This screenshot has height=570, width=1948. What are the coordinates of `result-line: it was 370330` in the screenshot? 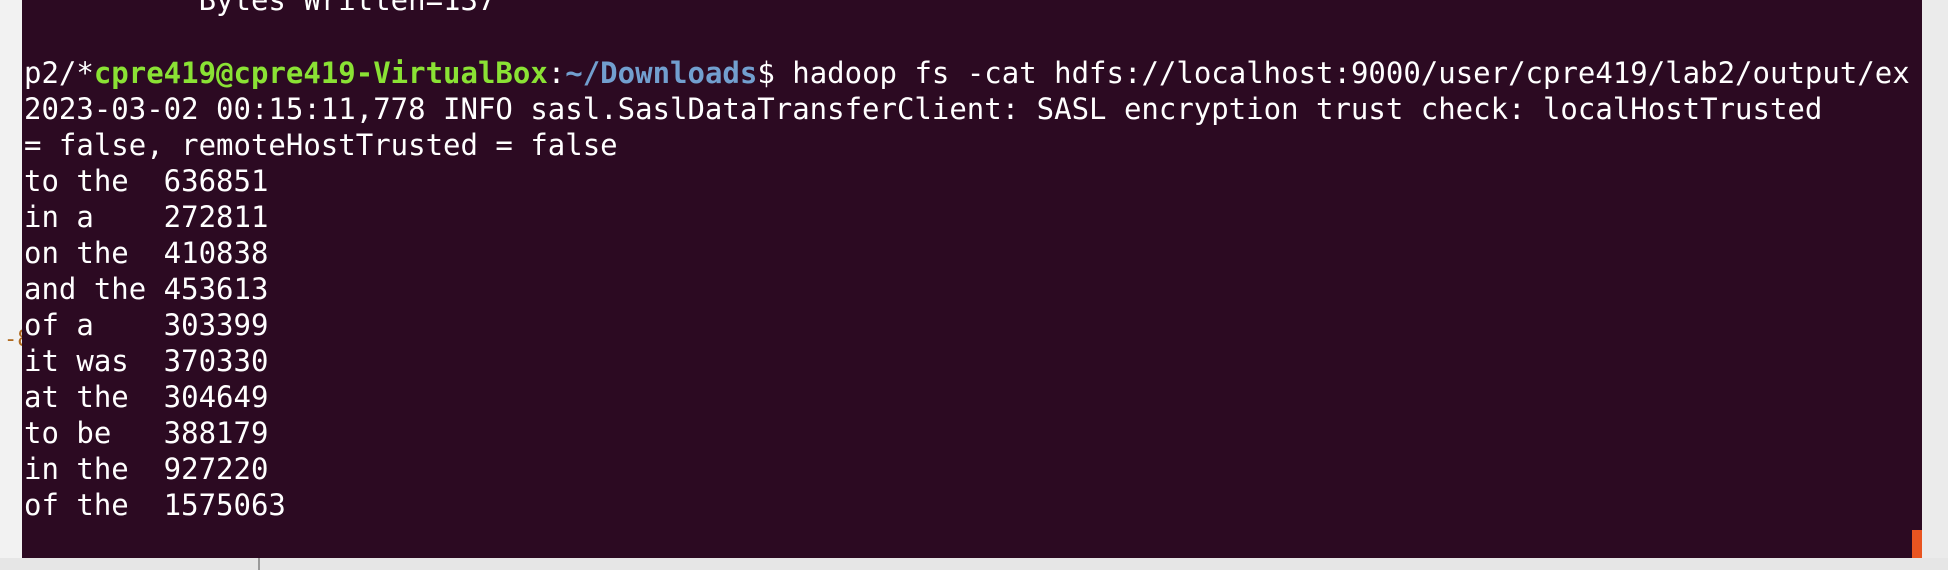 It's located at (146, 361).